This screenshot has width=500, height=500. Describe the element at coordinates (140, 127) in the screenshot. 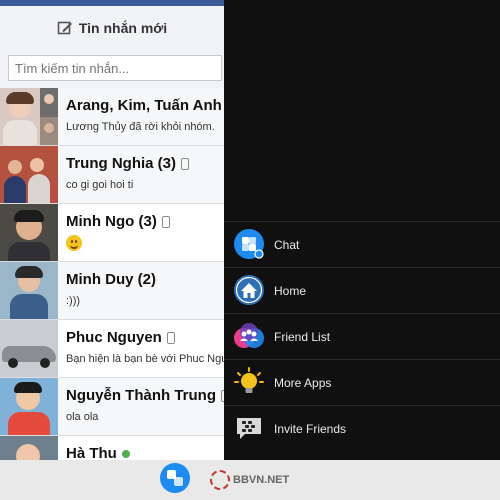

I see `message-snippet: Lương Thủy đã rời khỏi nhóm.` at that location.